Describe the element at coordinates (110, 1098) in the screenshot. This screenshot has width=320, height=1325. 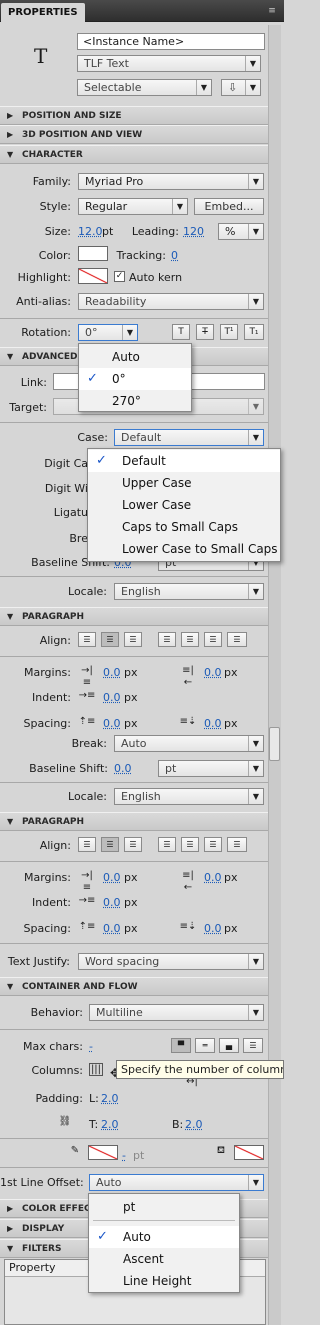
I see `padding-left-value: 2.0` at that location.